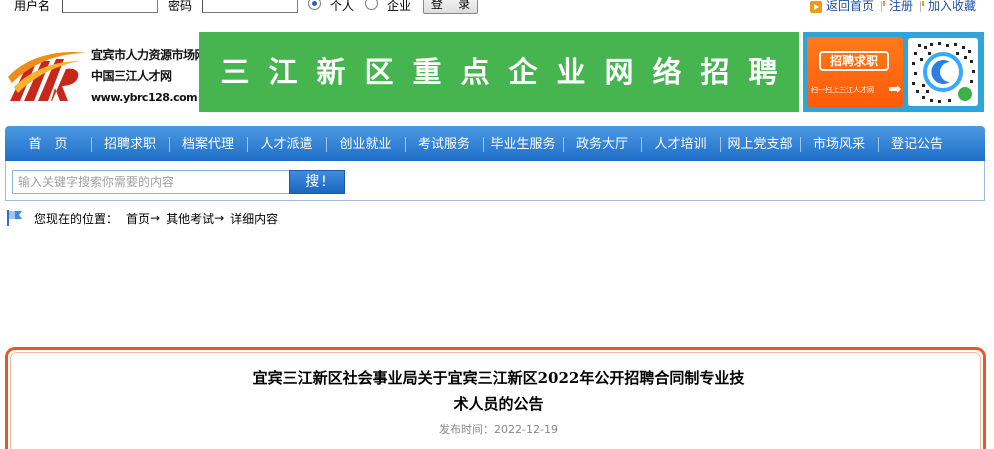 The height and width of the screenshot is (449, 994). Describe the element at coordinates (952, 7) in the screenshot. I see `add-favorite-link: 加入收藏` at that location.